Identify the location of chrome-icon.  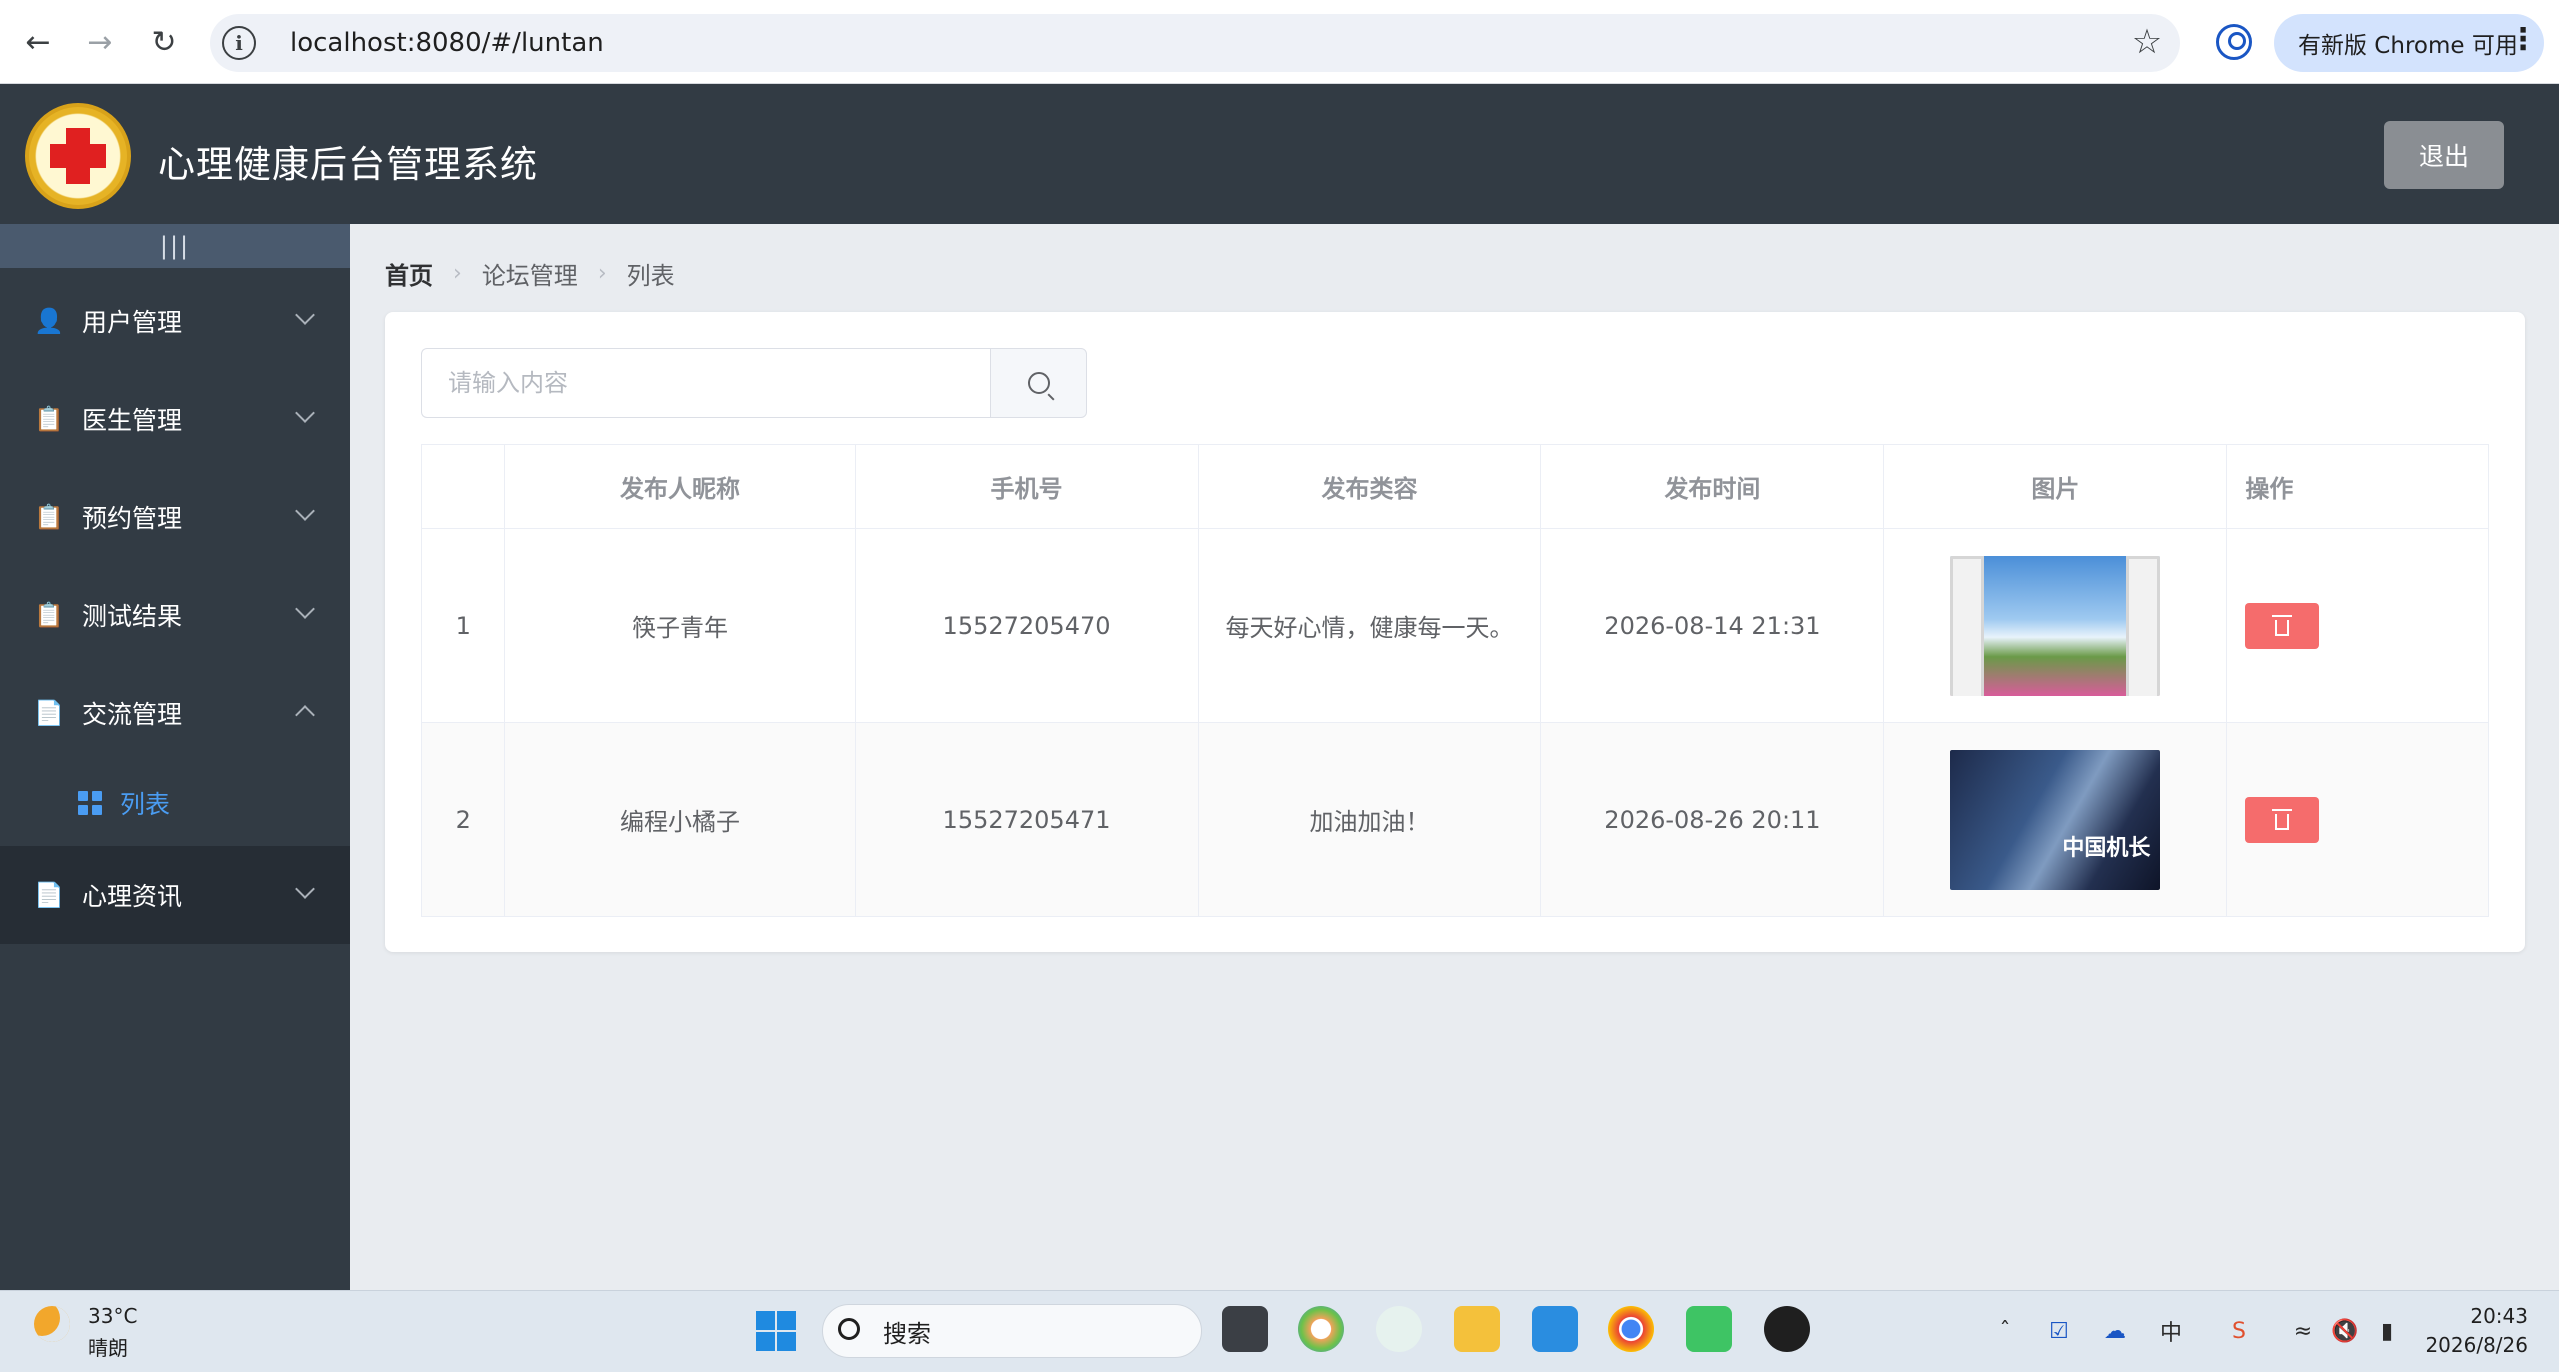
(1631, 1329).